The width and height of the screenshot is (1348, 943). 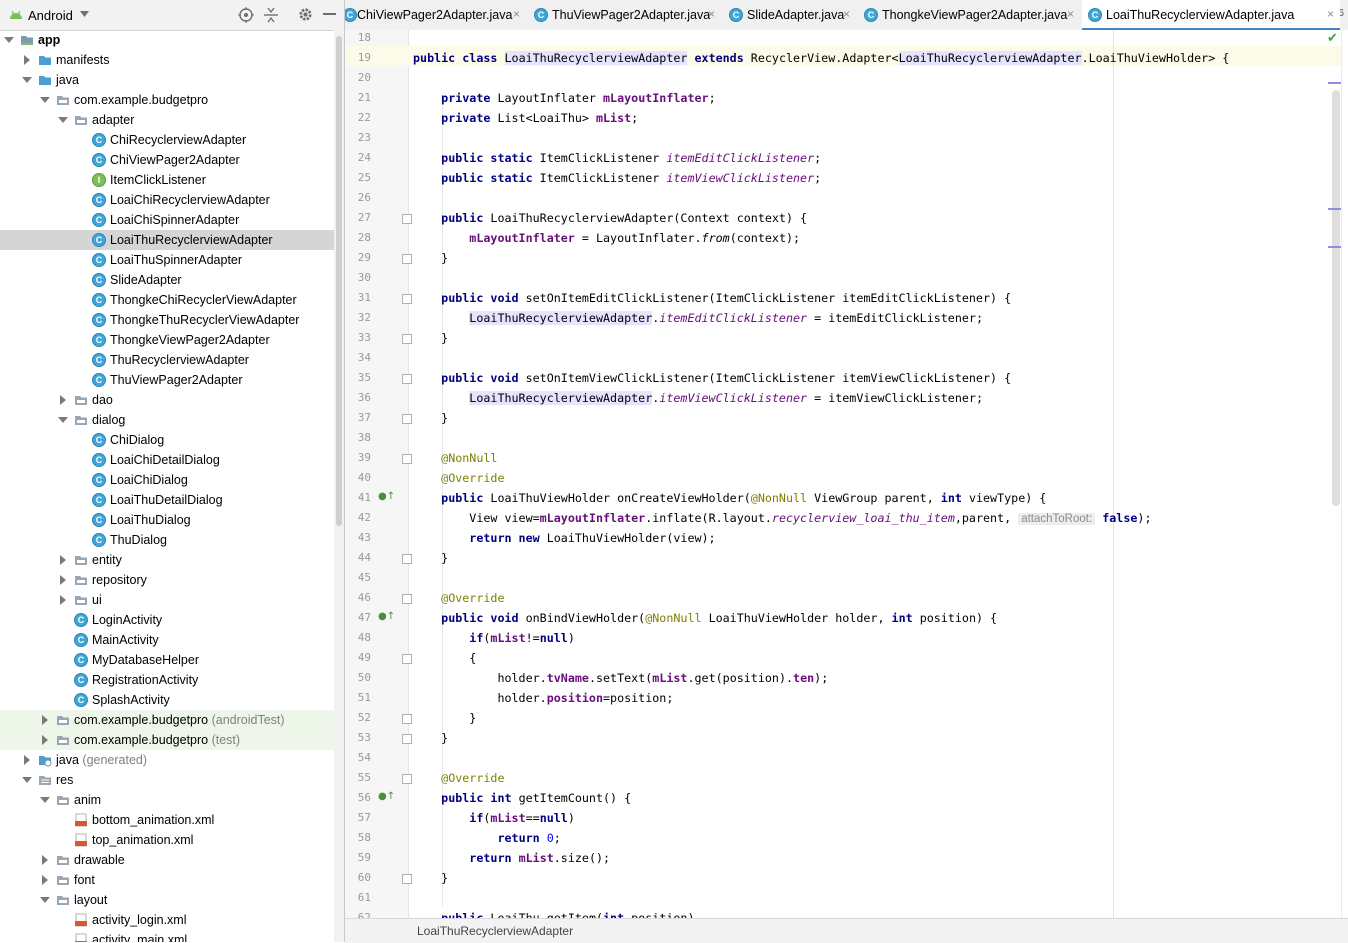 I want to click on chevron-down-icon, so click(x=84, y=14).